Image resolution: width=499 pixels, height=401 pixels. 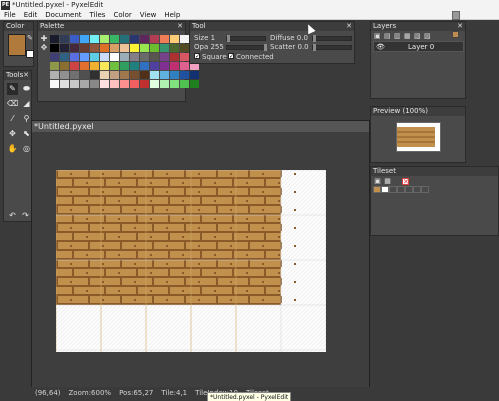 What do you see at coordinates (456, 15) in the screenshot?
I see `trash-icon` at bounding box center [456, 15].